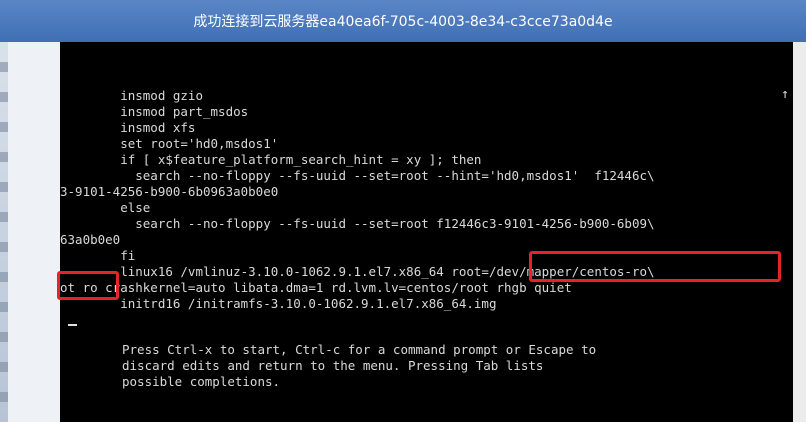 The image size is (806, 422). Describe the element at coordinates (72, 325) in the screenshot. I see `text-cursor` at that location.